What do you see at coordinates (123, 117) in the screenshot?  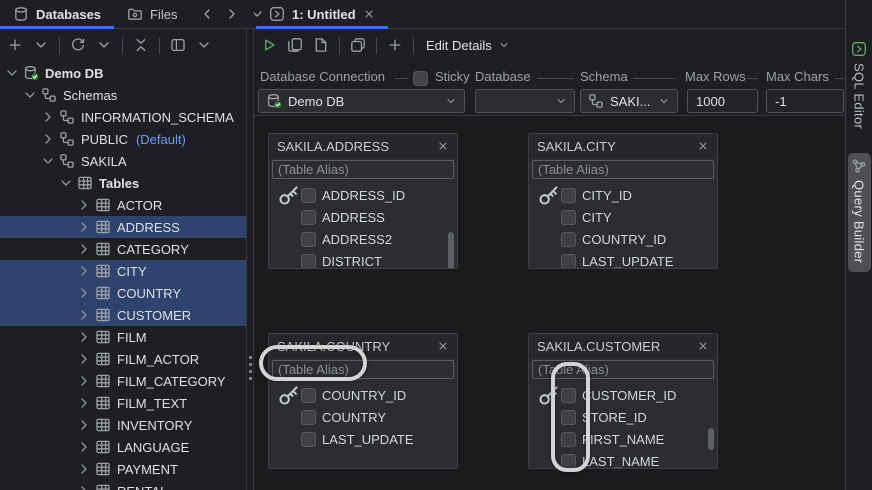 I see `tree-item-information-schema: INFORMATION_SCHEMA` at bounding box center [123, 117].